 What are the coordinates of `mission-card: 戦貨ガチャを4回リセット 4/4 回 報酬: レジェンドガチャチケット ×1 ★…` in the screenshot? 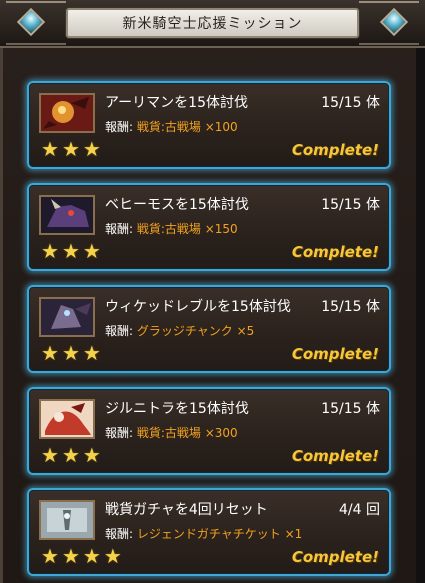 It's located at (209, 532).